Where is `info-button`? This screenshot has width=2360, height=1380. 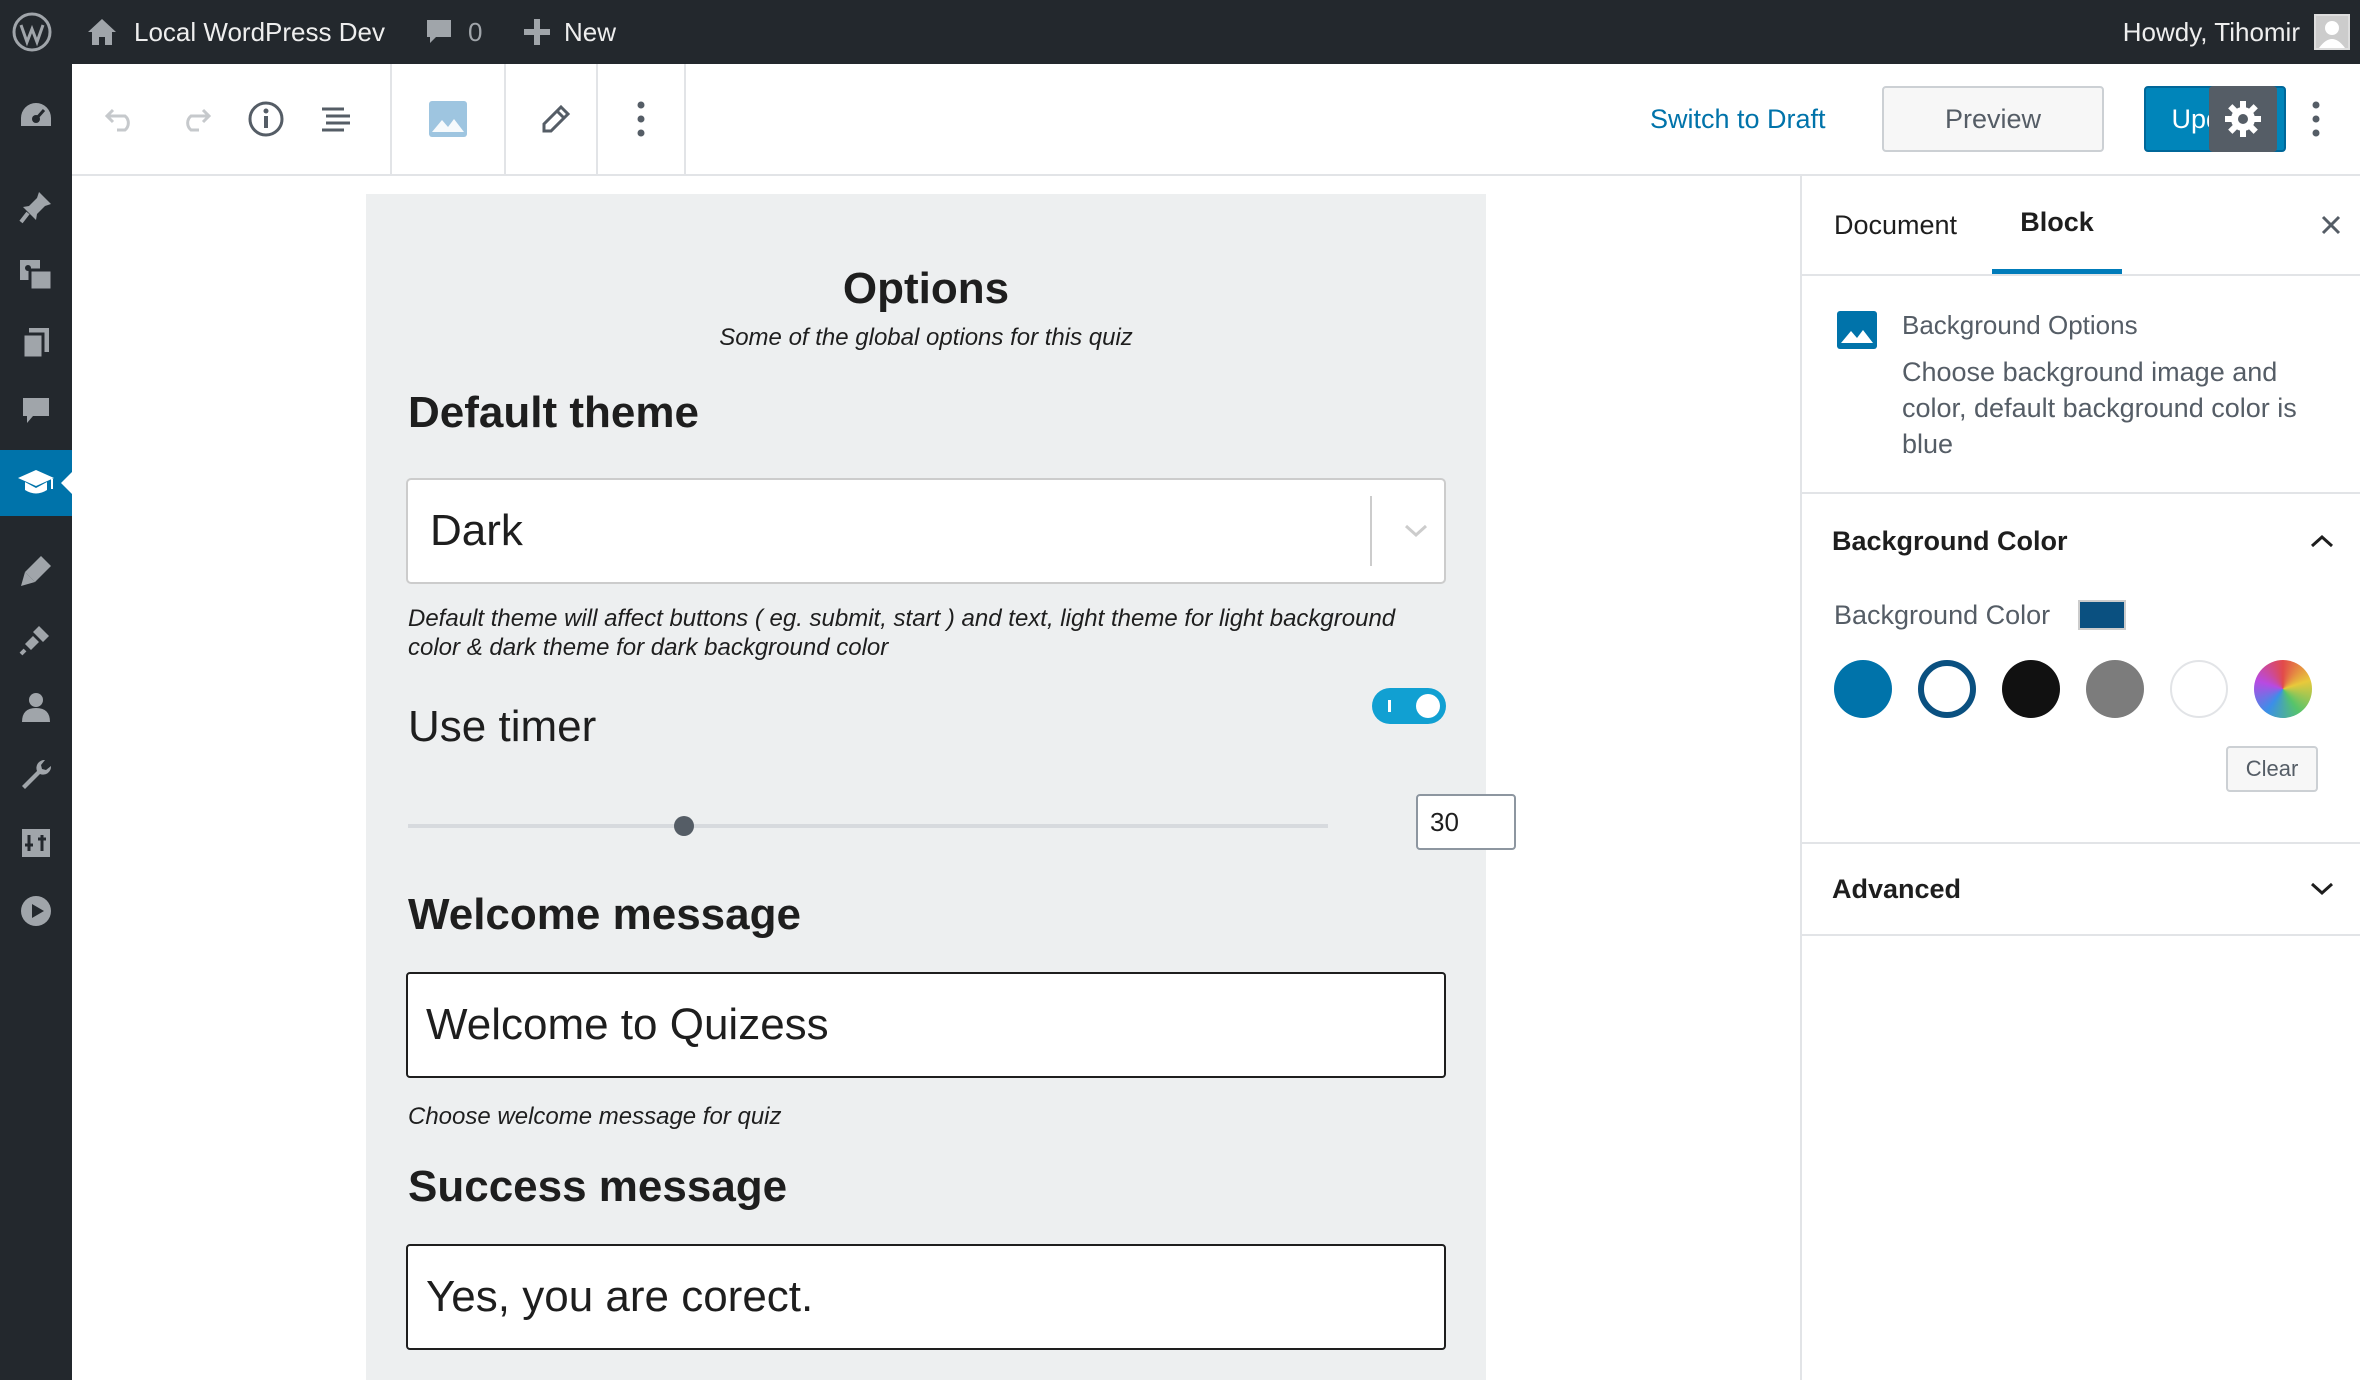
info-button is located at coordinates (266, 119).